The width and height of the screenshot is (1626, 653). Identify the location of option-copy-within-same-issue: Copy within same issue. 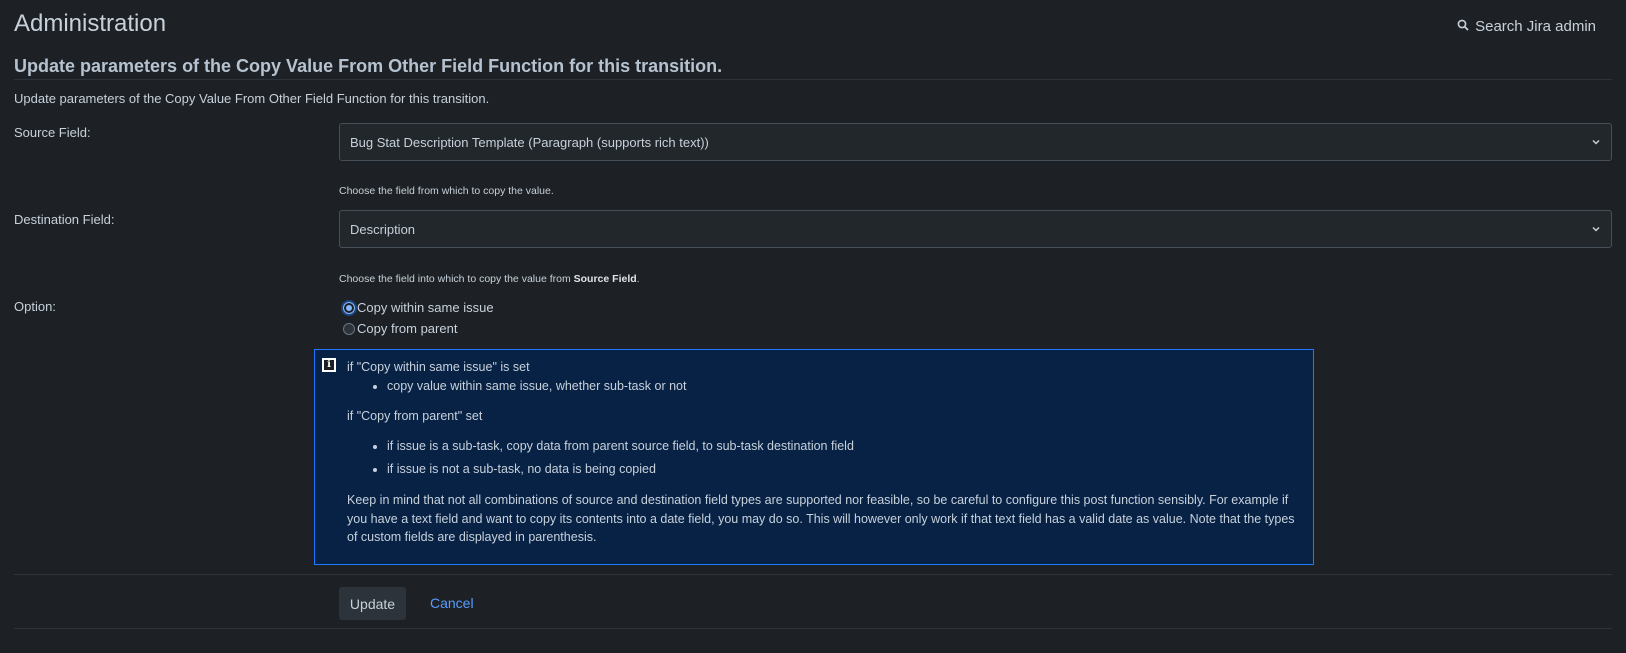
(418, 307).